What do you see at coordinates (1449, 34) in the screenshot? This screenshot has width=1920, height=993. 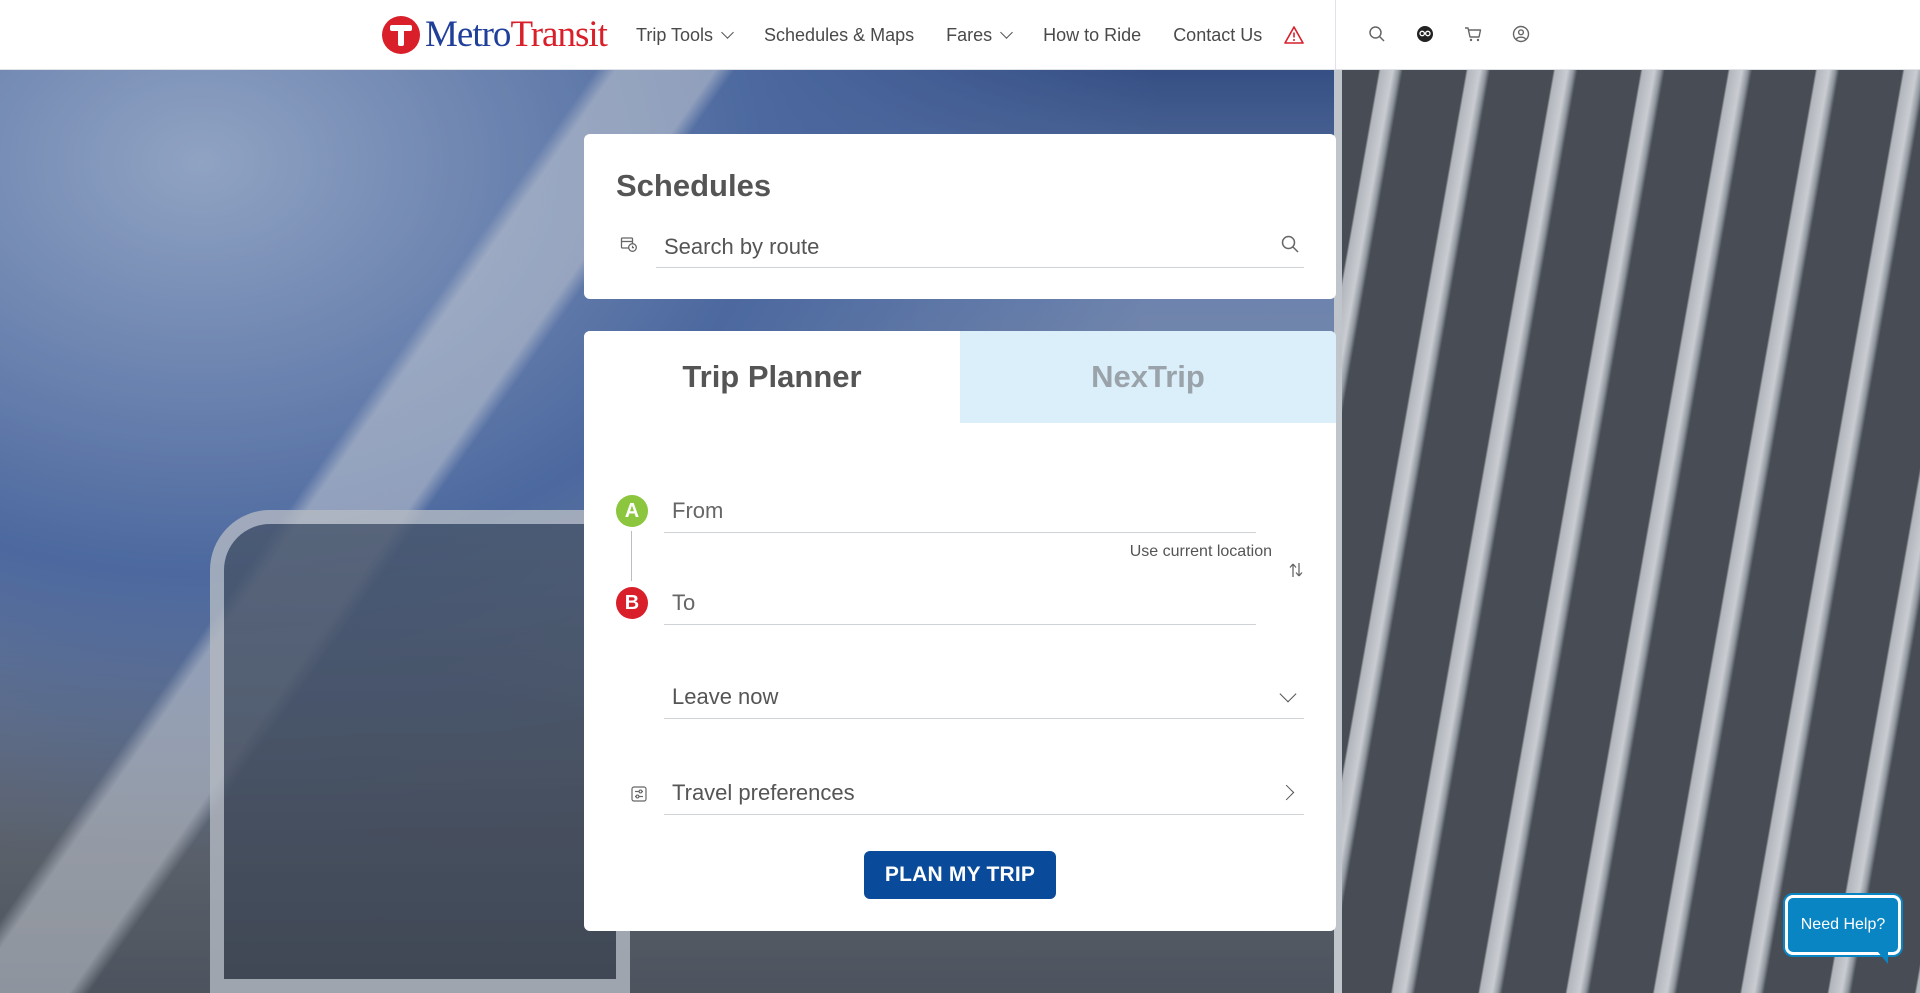 I see `header-utility-icons` at bounding box center [1449, 34].